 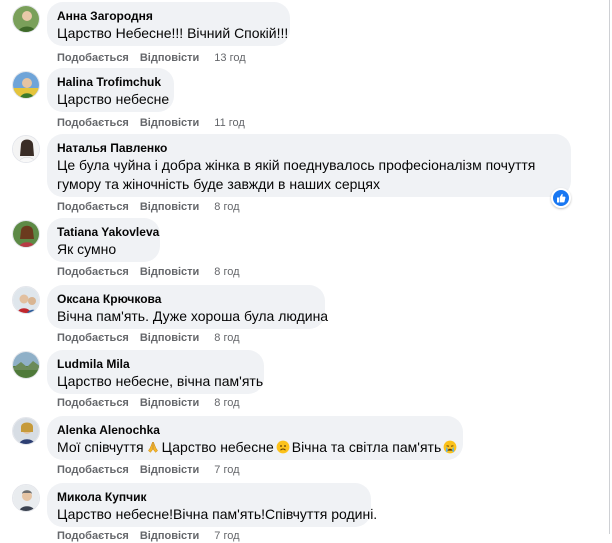 I want to click on sad-face-icon, so click(x=283, y=449).